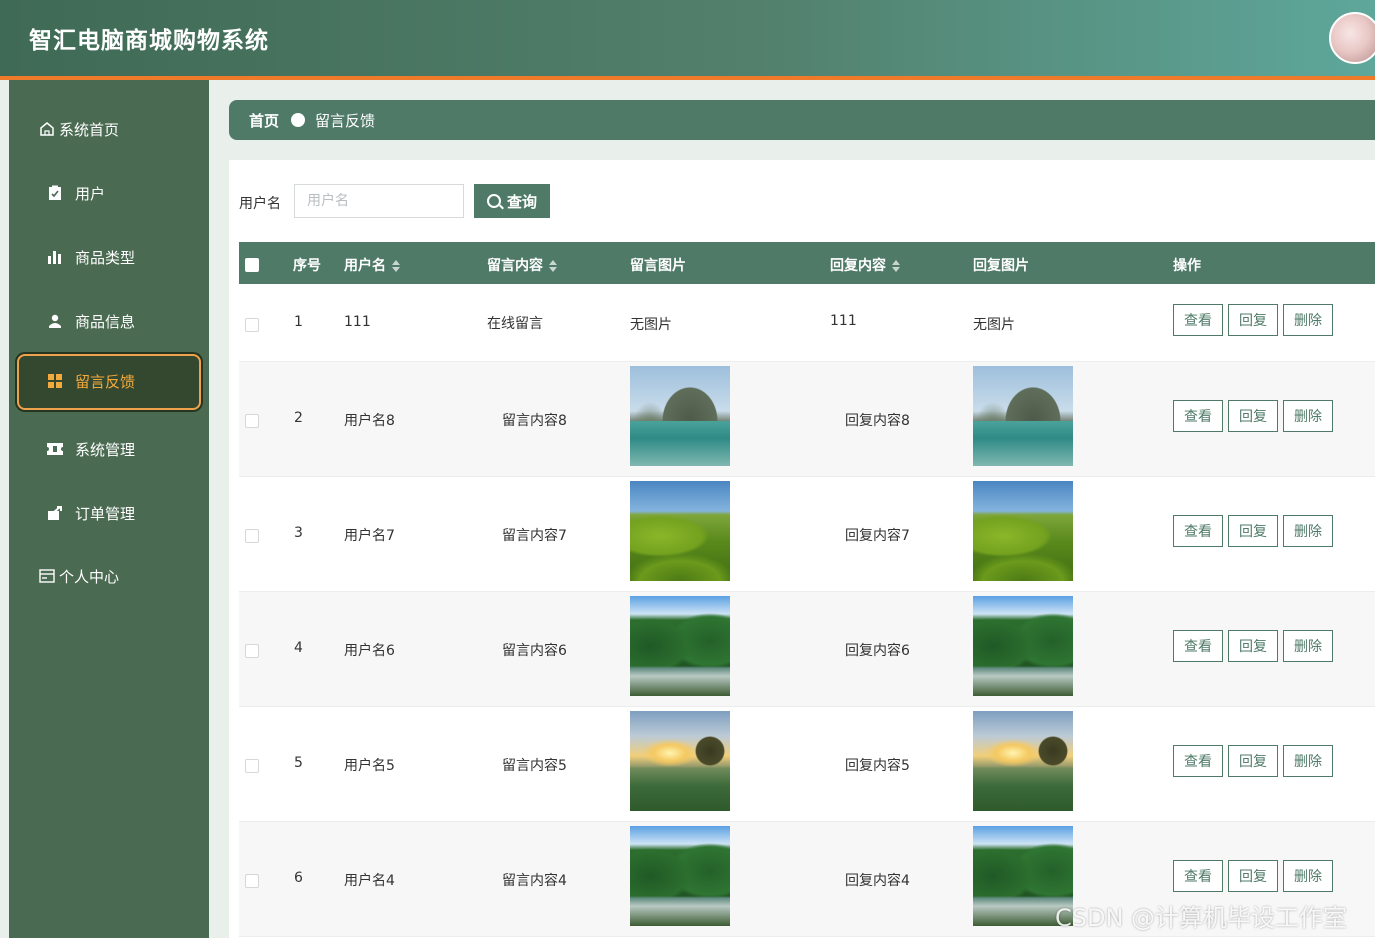  I want to click on sidebar-item-label: 系统管理, so click(105, 450).